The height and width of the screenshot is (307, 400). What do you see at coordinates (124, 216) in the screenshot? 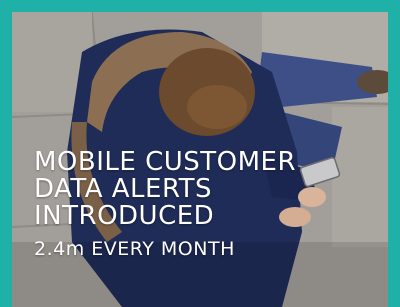
I see `headline-line-3: INTRODUCED` at bounding box center [124, 216].